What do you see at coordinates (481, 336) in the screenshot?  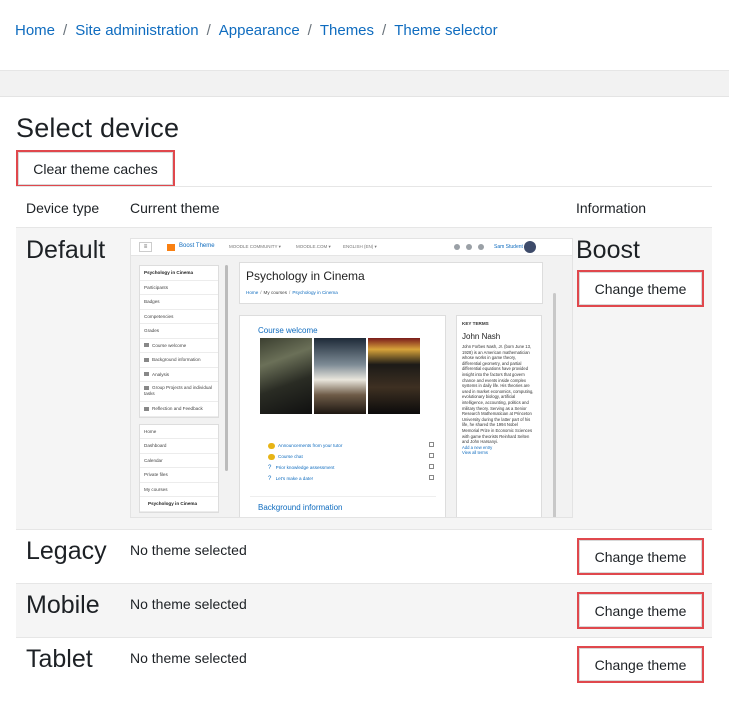 I see `preview-block-name: John Nash` at bounding box center [481, 336].